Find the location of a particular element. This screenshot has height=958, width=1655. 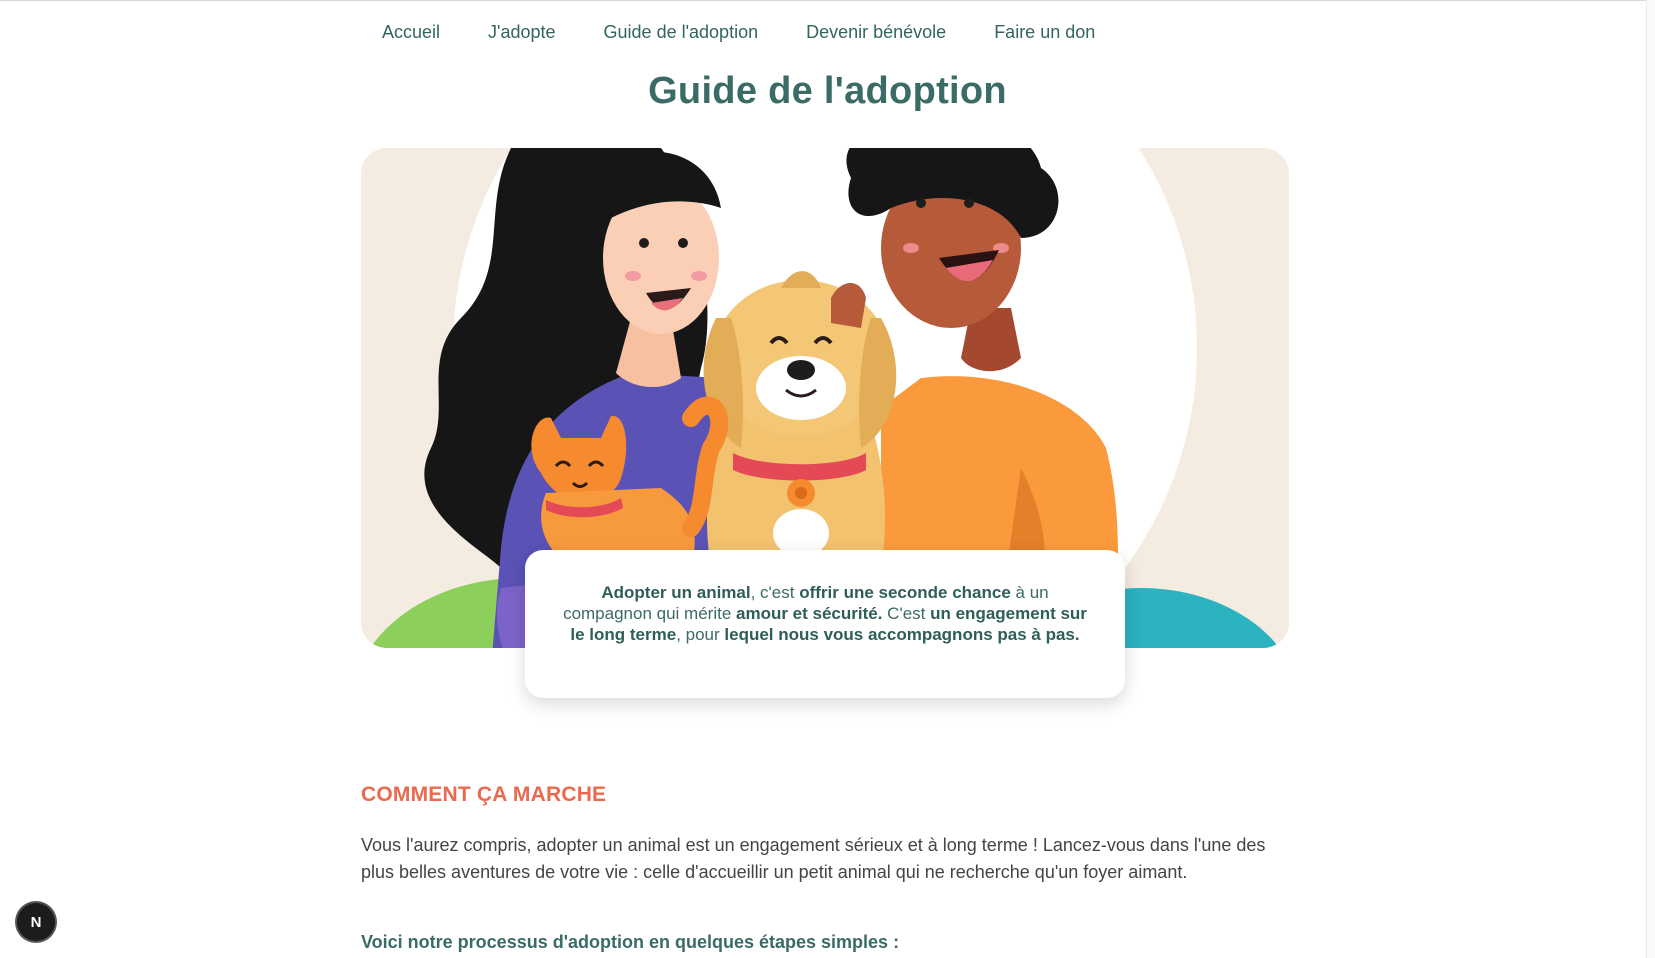

intro-strong-3: offrir une seconde chance is located at coordinates (905, 592).